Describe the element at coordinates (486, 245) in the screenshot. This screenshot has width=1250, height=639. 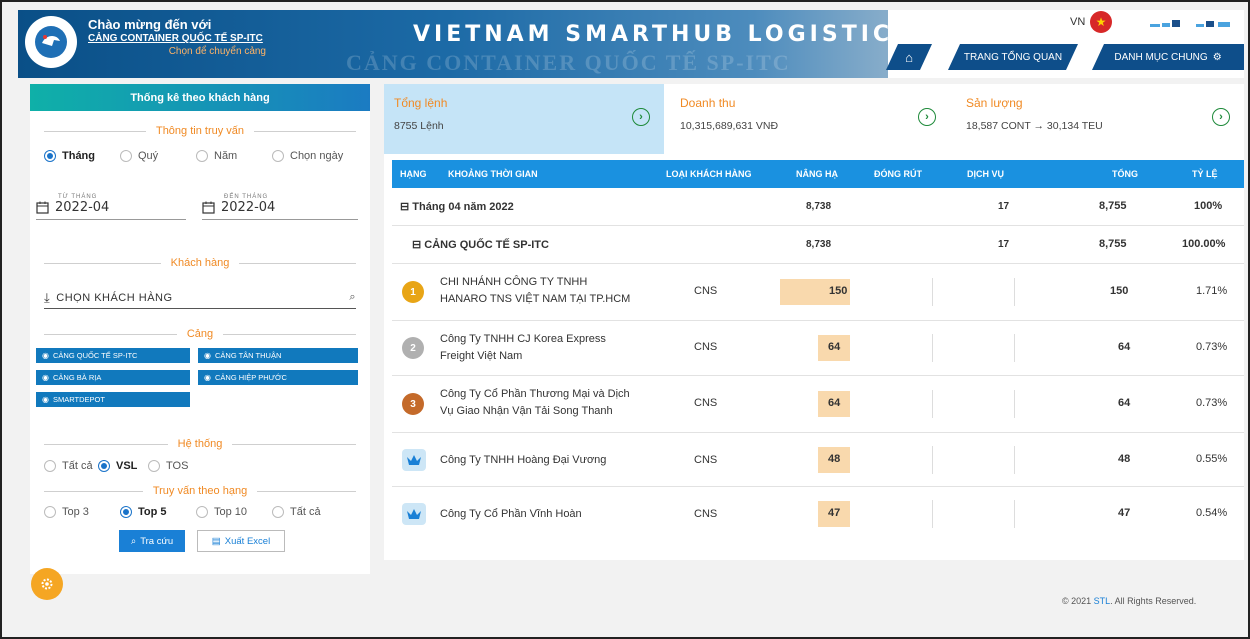
I see `subgroup-label-text: CẢNG QUỐC TẾ SP-ITC` at that location.